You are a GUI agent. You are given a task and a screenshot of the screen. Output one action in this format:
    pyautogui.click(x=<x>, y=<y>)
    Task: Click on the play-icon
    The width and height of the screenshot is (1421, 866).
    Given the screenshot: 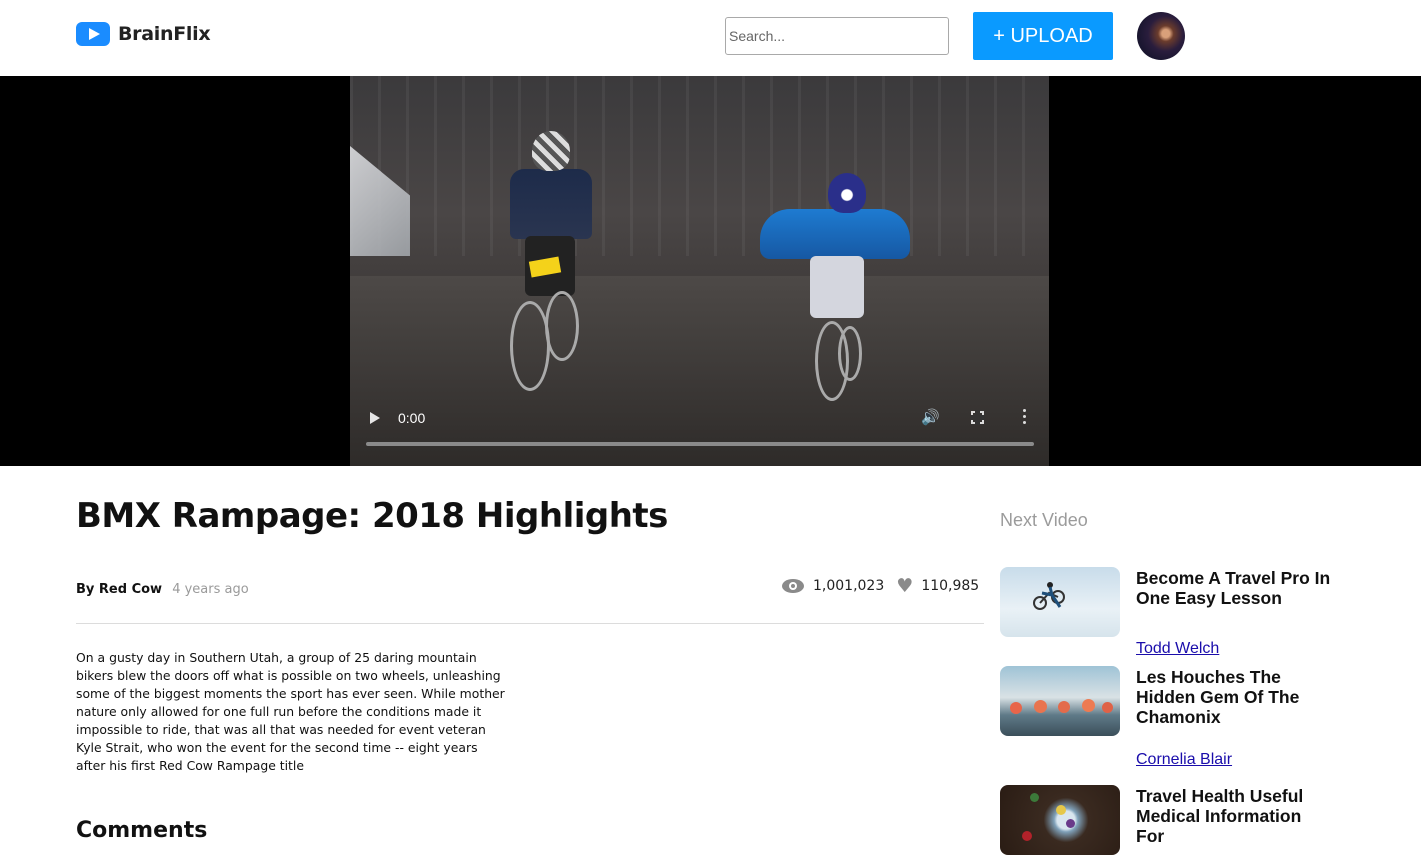 What is the action you would take?
    pyautogui.click(x=375, y=418)
    